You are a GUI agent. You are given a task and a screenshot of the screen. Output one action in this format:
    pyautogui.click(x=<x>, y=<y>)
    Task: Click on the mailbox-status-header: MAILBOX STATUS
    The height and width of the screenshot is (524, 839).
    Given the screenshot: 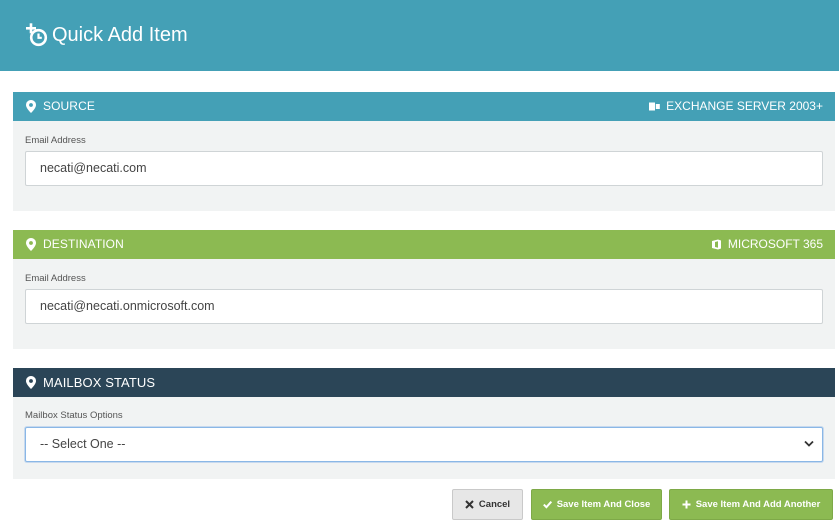 What is the action you would take?
    pyautogui.click(x=424, y=382)
    